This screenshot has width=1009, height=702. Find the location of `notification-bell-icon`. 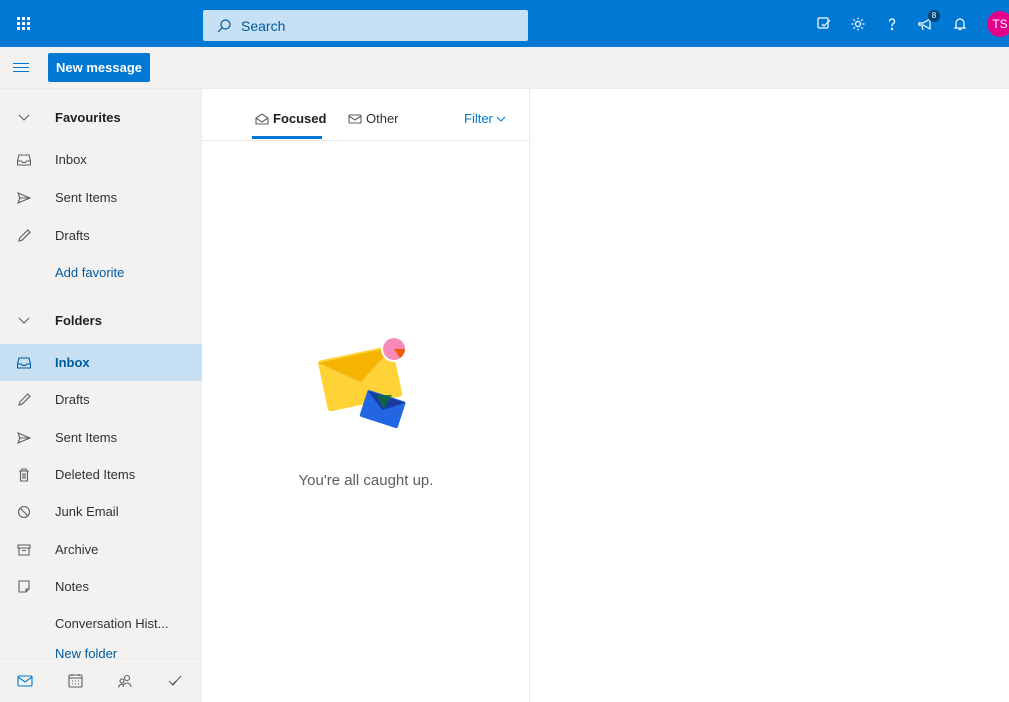

notification-bell-icon is located at coordinates (960, 23).